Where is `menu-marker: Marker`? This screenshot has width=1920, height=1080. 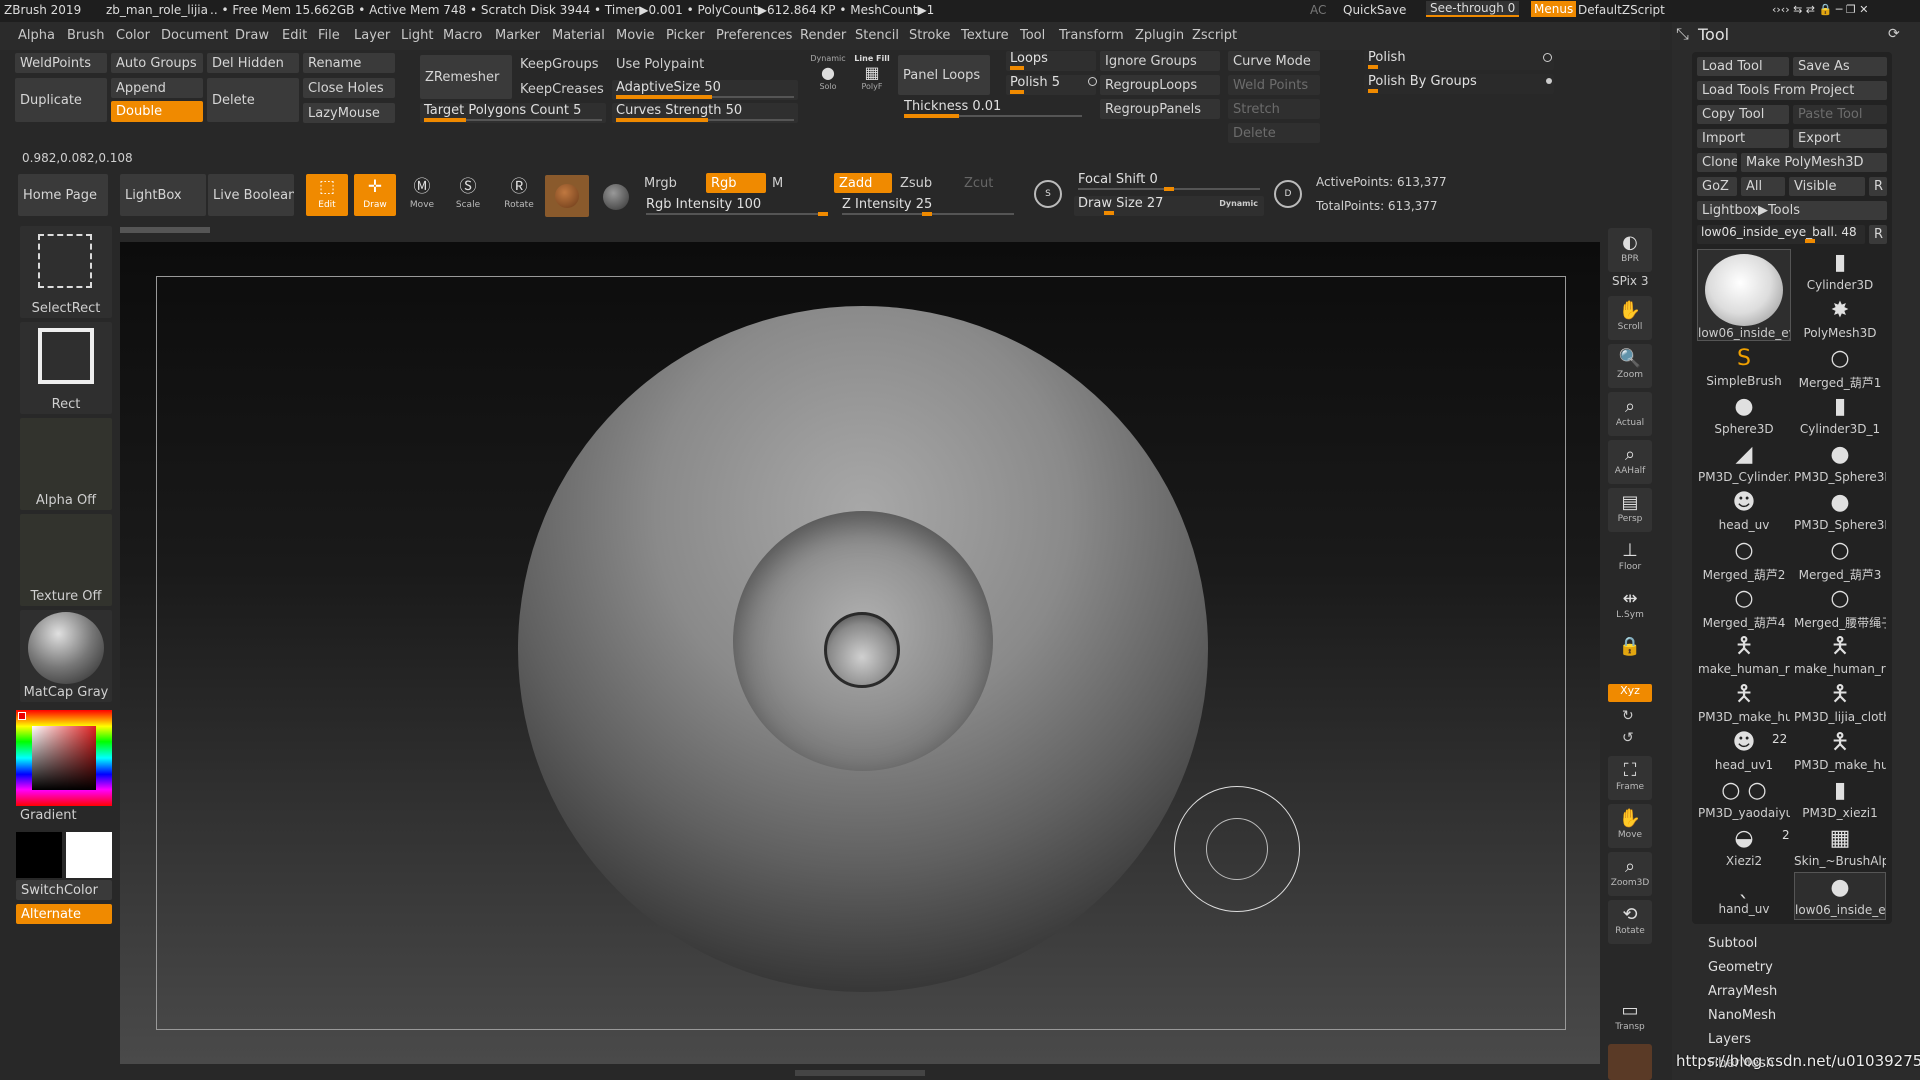 menu-marker: Marker is located at coordinates (517, 35).